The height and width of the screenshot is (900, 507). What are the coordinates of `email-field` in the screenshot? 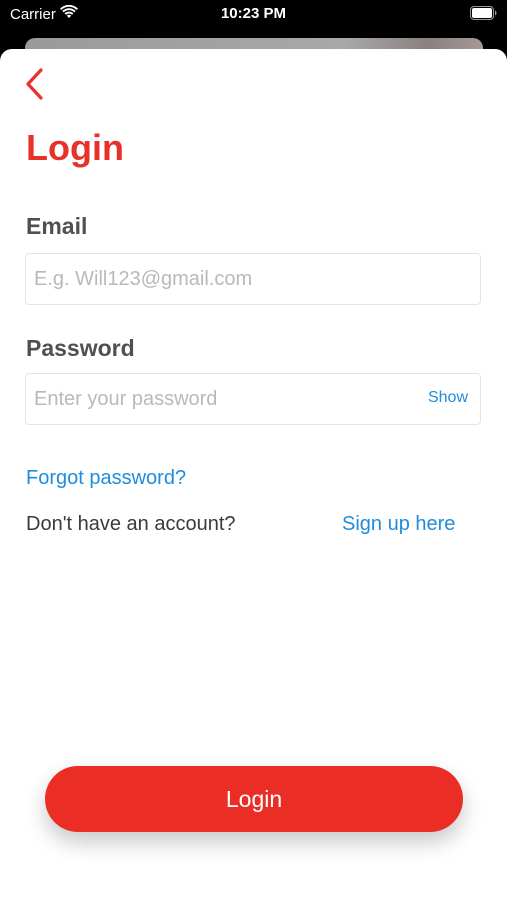 It's located at (224, 279).